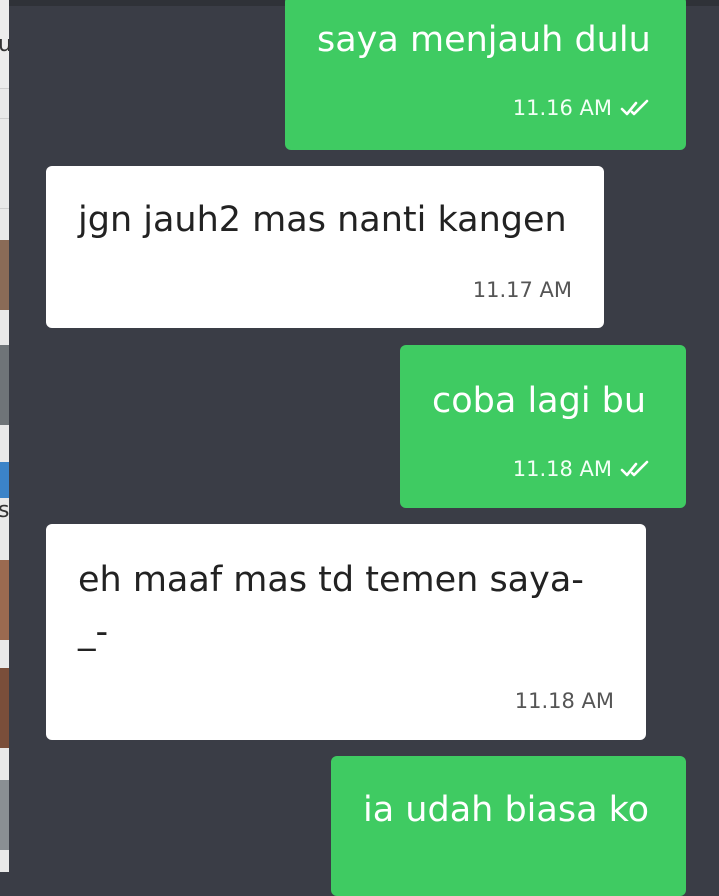  Describe the element at coordinates (4, 510) in the screenshot. I see `list-fragment-text: s` at that location.